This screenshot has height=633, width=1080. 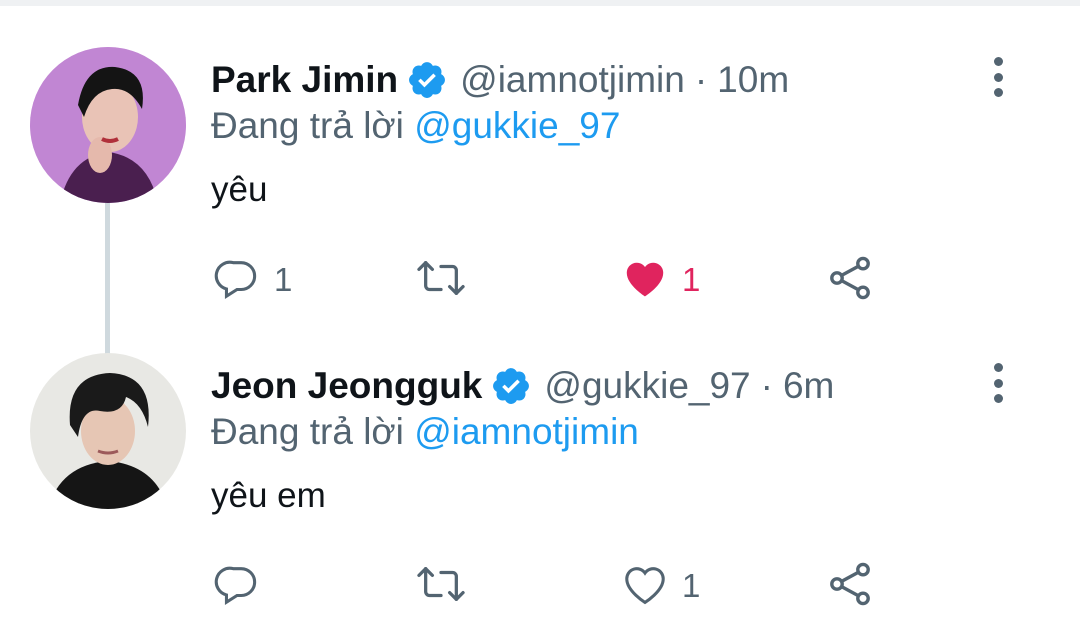 I want to click on replying-to: Đang trả lời @gukkie_97, so click(x=415, y=126).